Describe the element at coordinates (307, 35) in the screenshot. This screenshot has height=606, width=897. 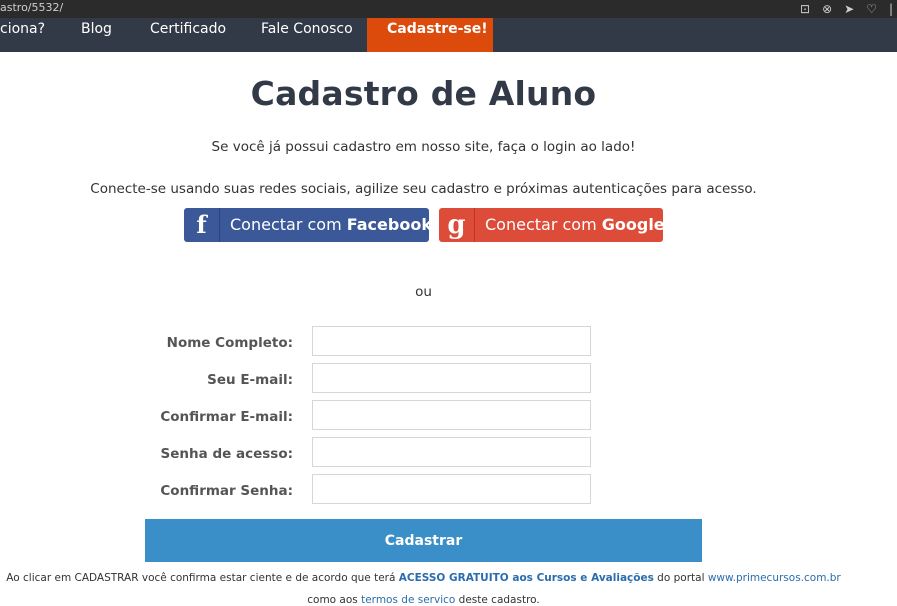
I see `nav-item-fale-conosco: Fale Conosco` at that location.